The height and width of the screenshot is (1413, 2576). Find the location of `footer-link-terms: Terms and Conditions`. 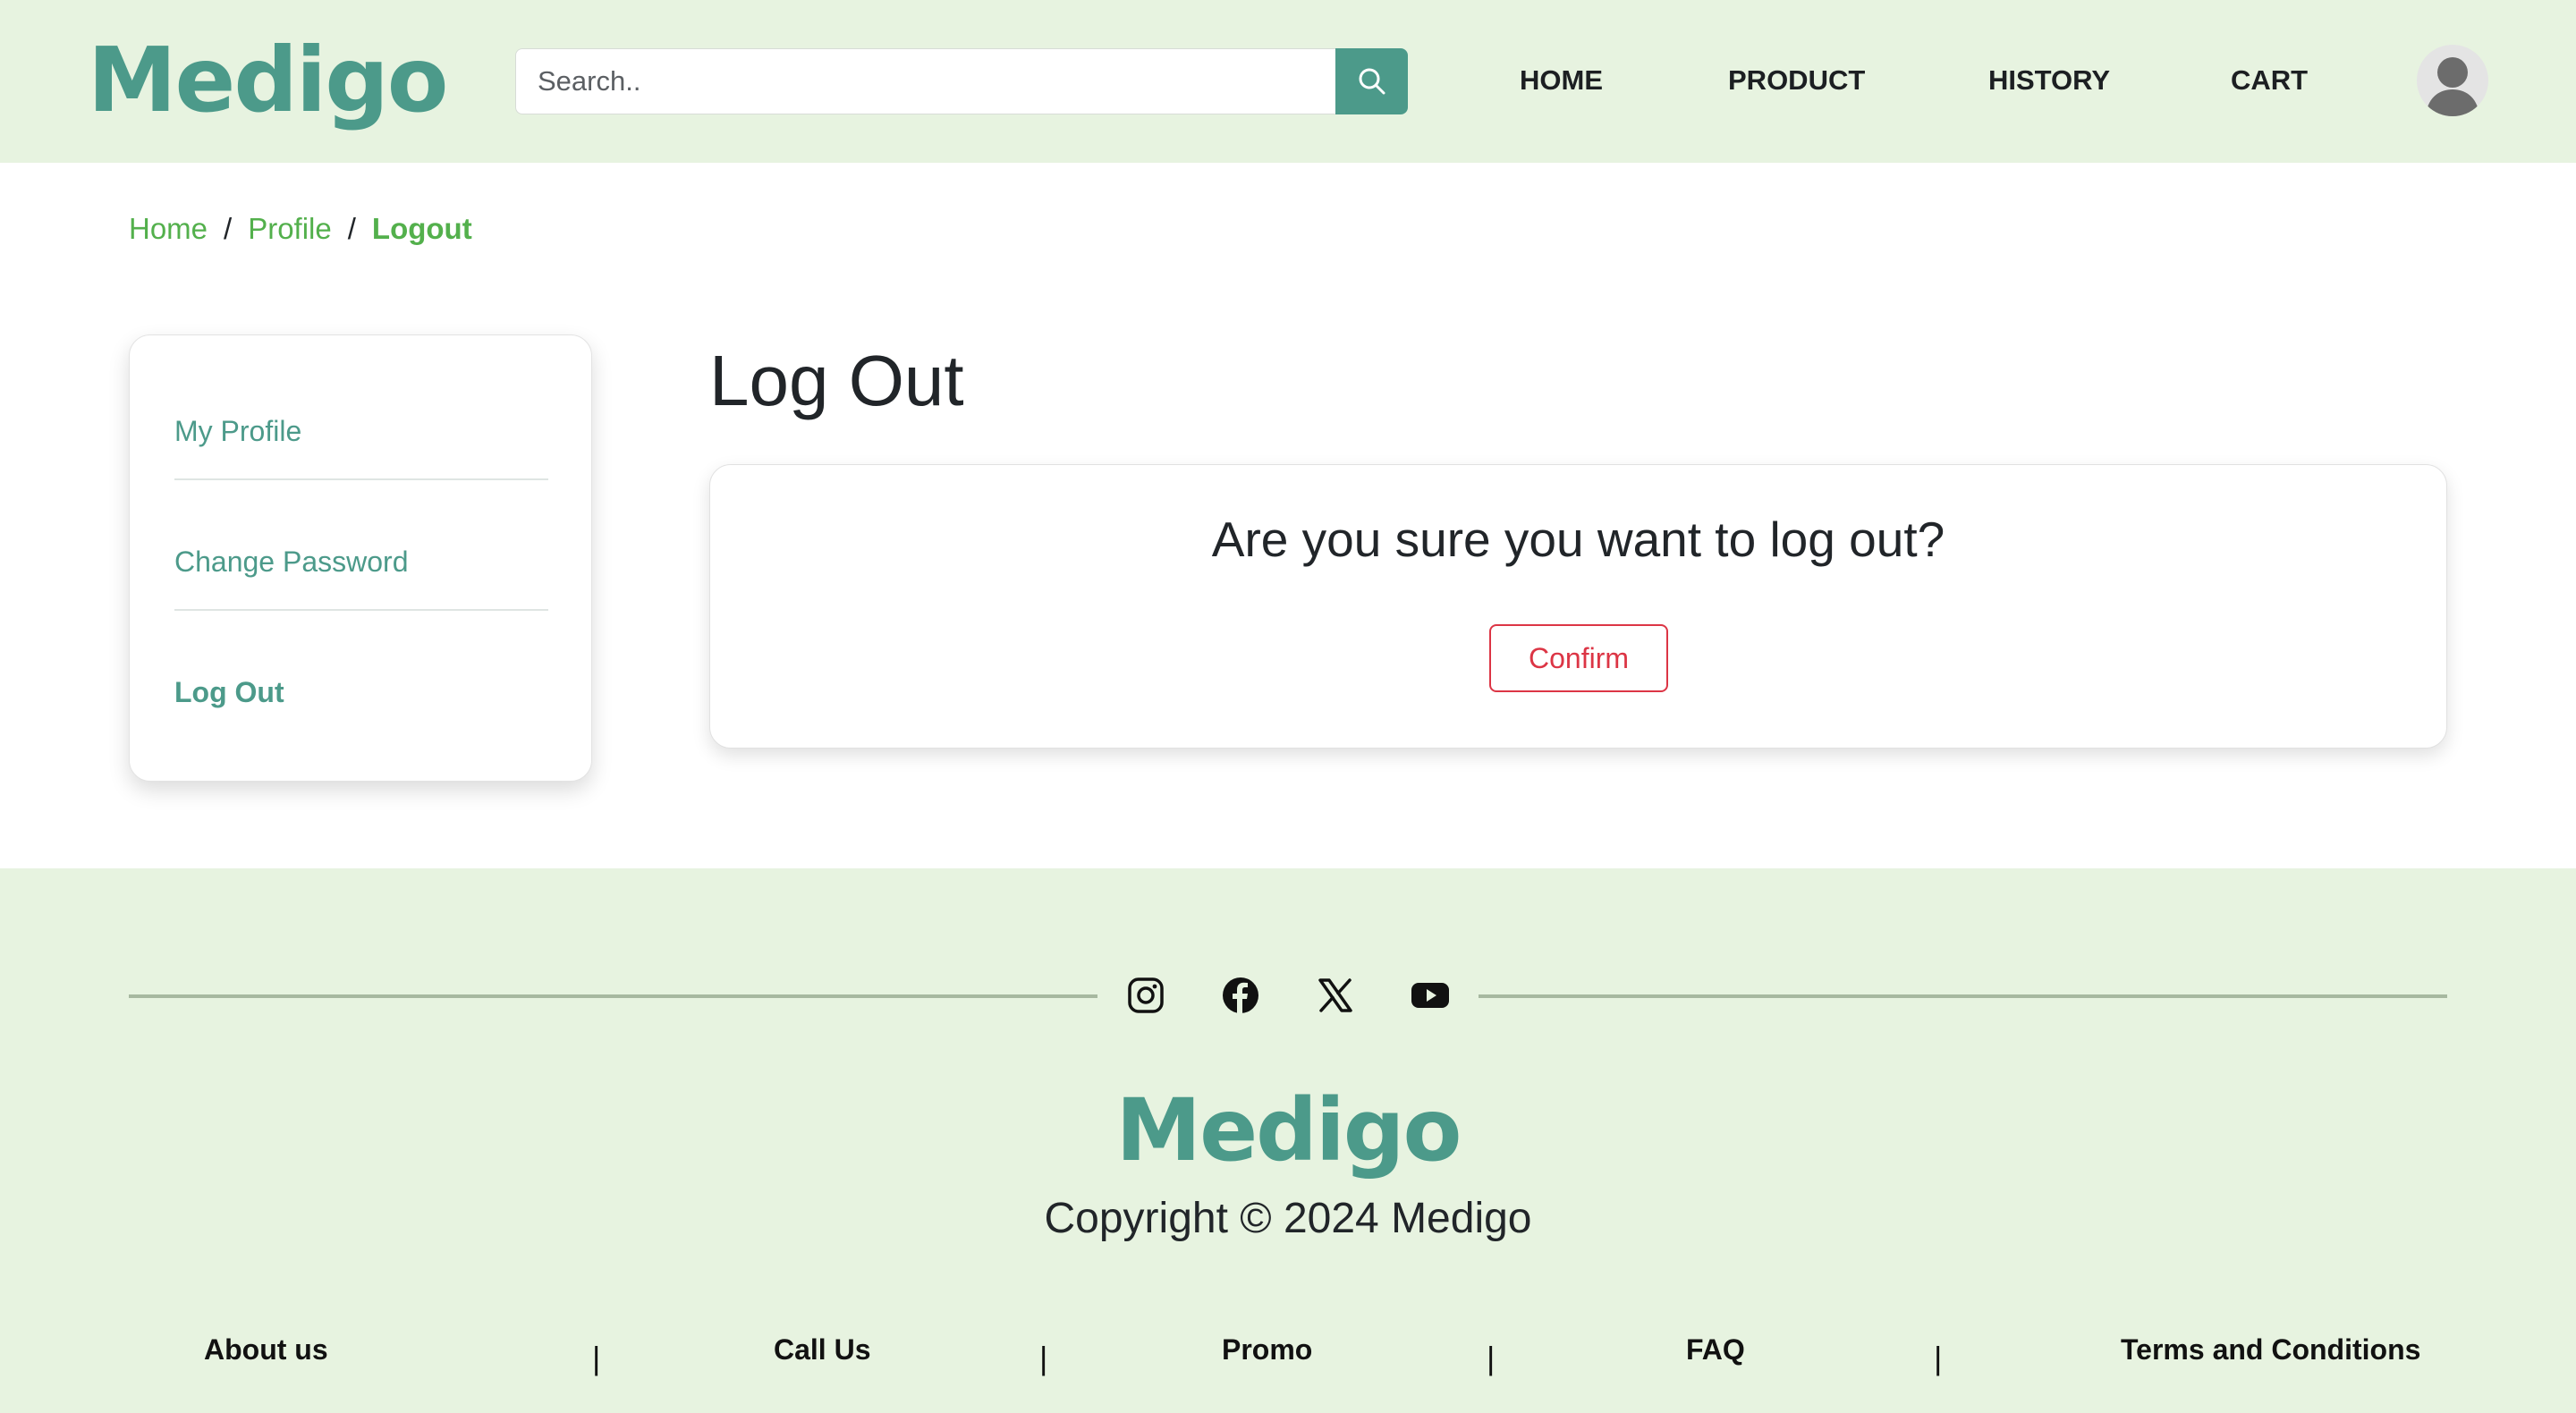

footer-link-terms: Terms and Conditions is located at coordinates (2270, 1349).